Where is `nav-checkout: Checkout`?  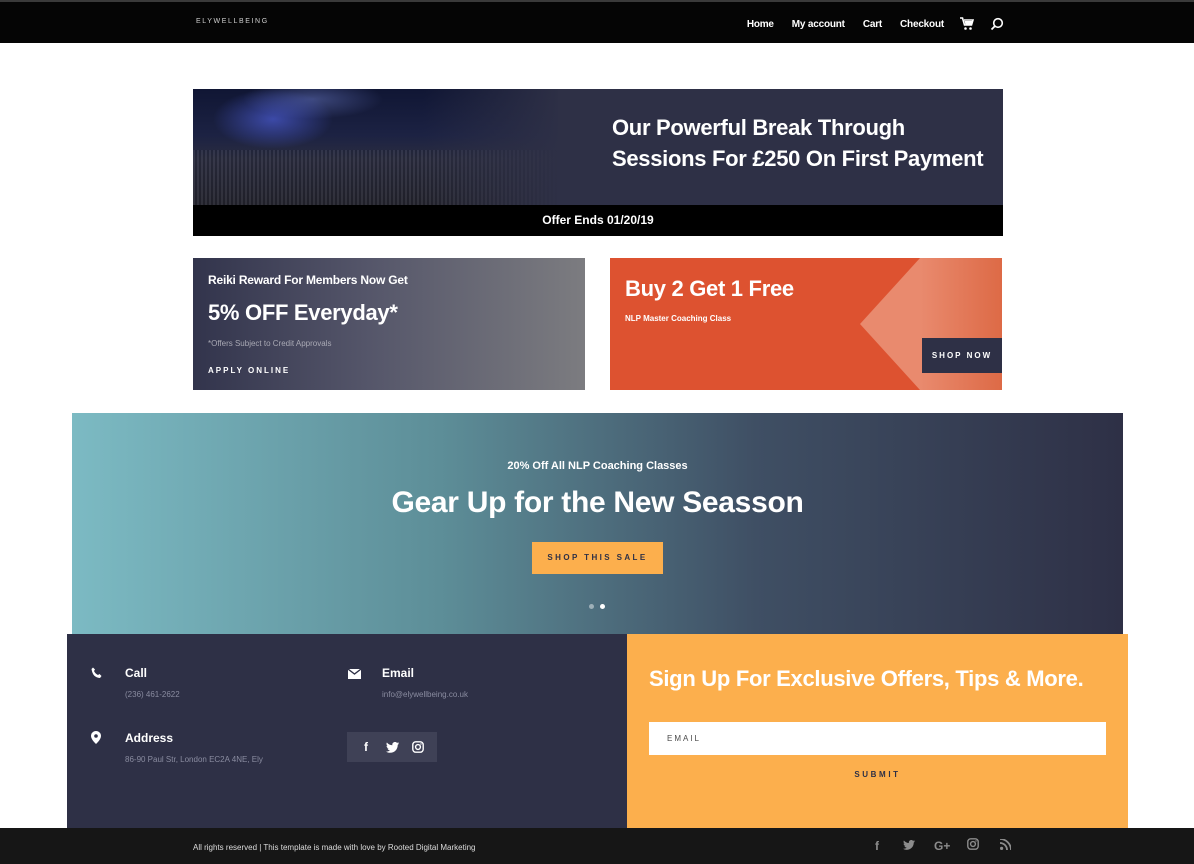
nav-checkout: Checkout is located at coordinates (922, 24).